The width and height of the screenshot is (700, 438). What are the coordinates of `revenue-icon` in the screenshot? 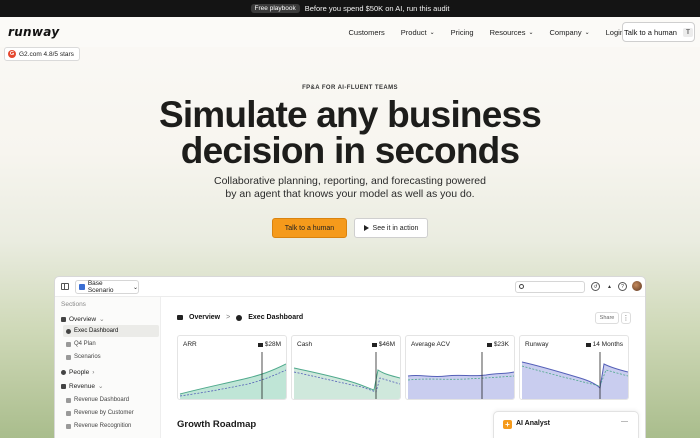 It's located at (63, 386).